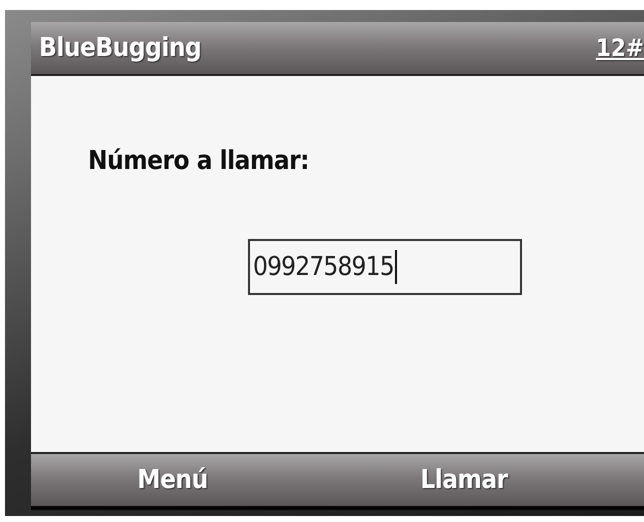  What do you see at coordinates (172, 480) in the screenshot?
I see `soft-key: Menú` at bounding box center [172, 480].